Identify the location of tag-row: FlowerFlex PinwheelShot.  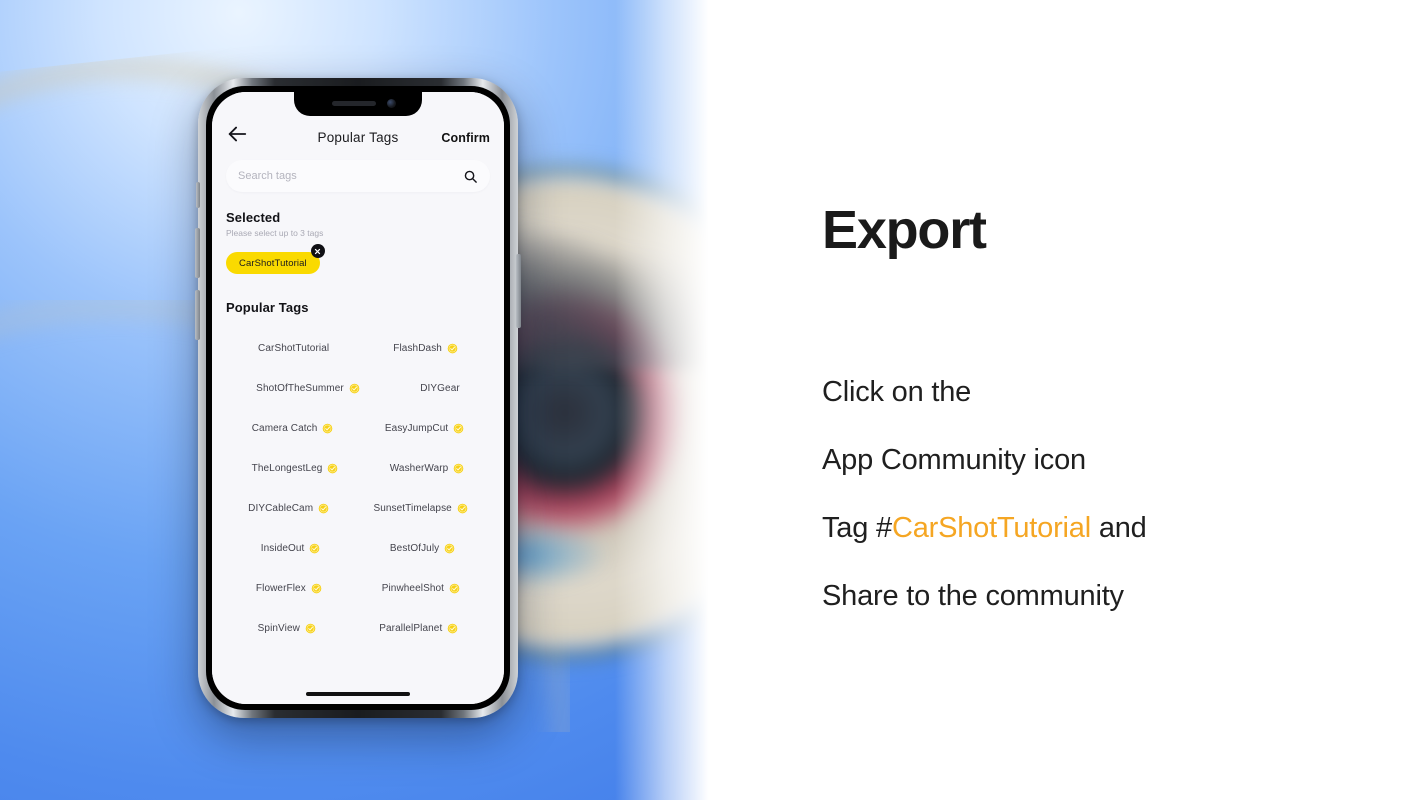
(358, 588).